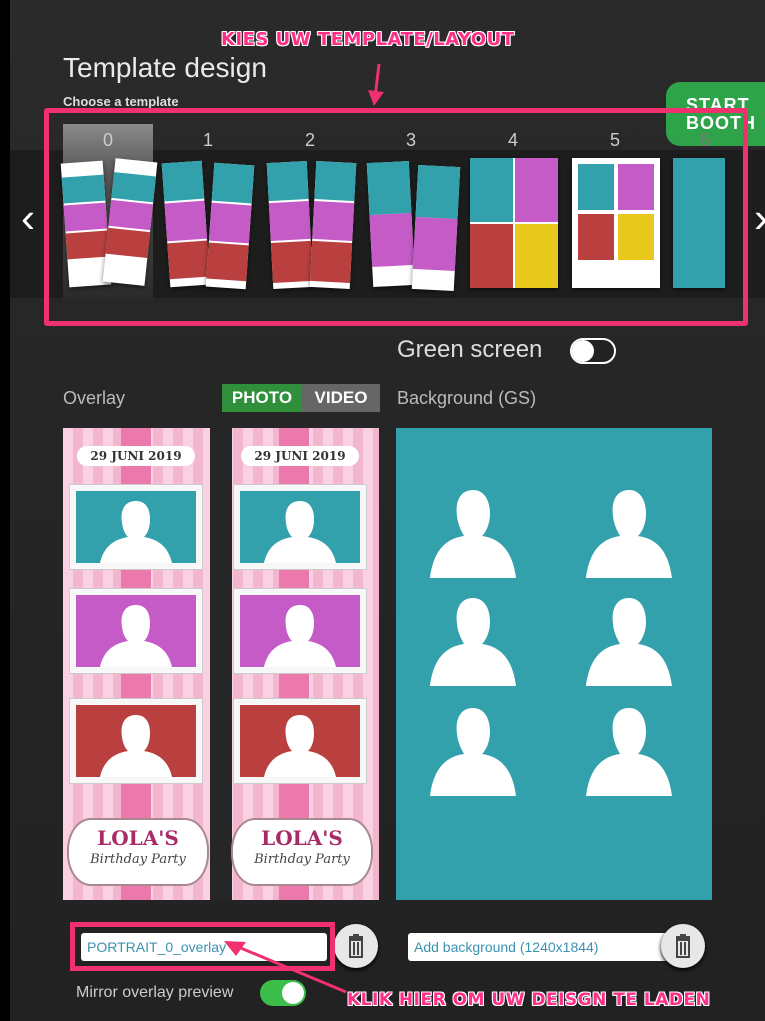 The height and width of the screenshot is (1021, 765). What do you see at coordinates (583, 351) in the screenshot?
I see `toggle-knob` at bounding box center [583, 351].